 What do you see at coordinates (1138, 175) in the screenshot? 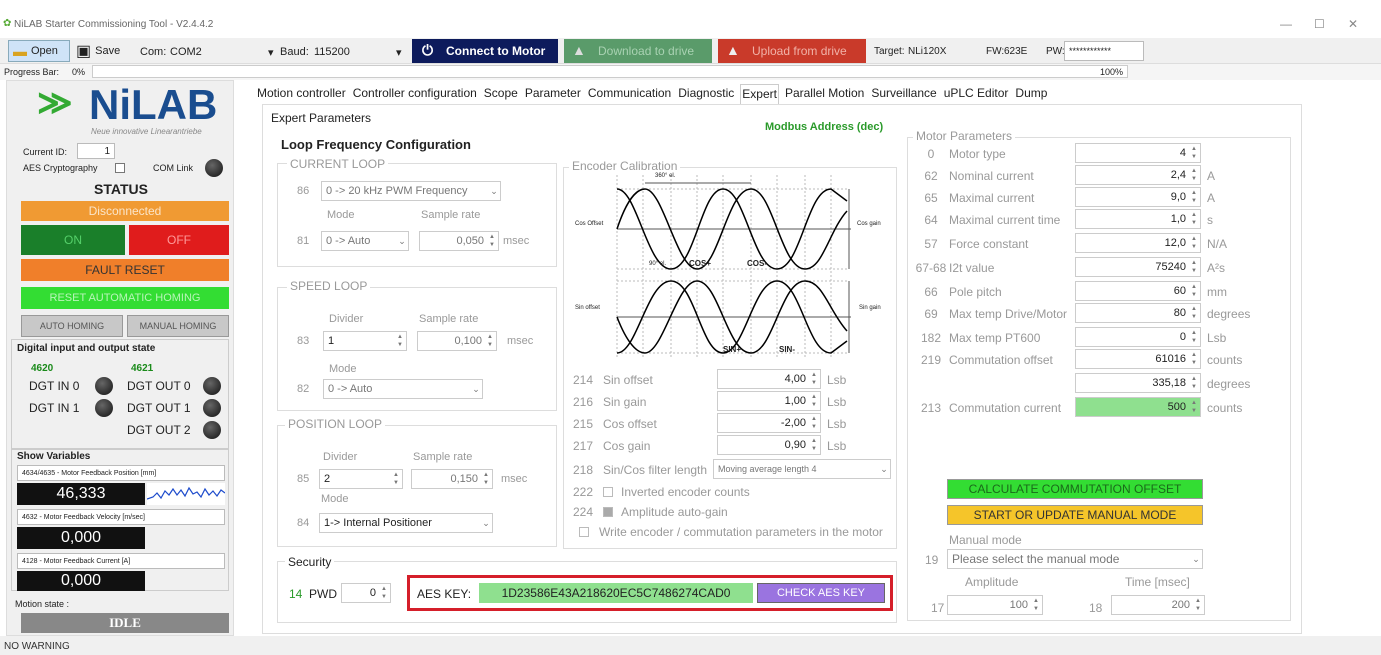
I see `motor-param-field: 2,4 ▲ ▼` at bounding box center [1138, 175].